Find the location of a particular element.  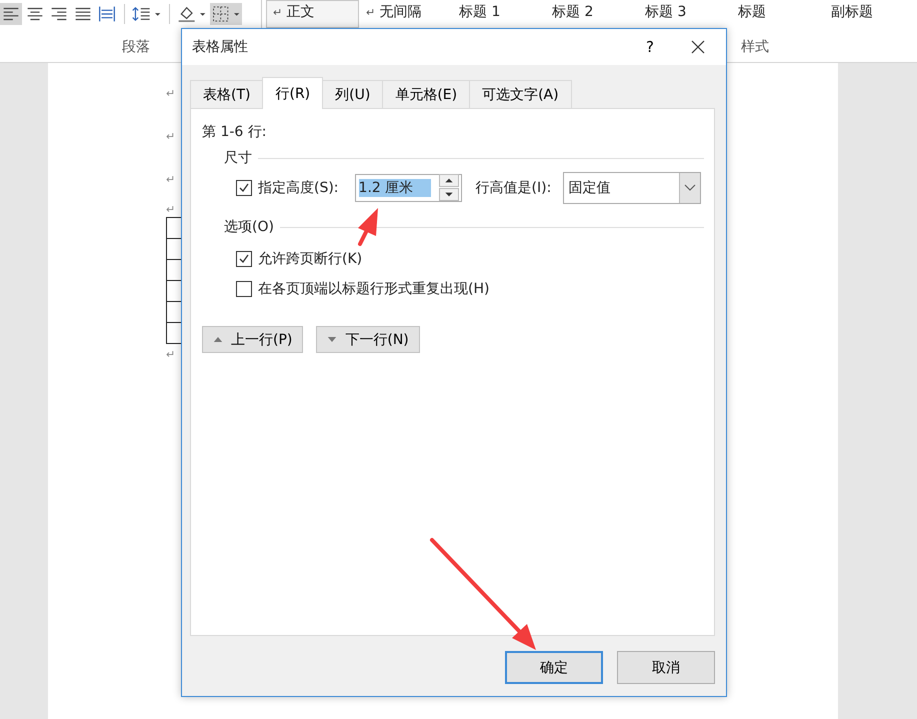

section-title: 尺寸 is located at coordinates (238, 158).